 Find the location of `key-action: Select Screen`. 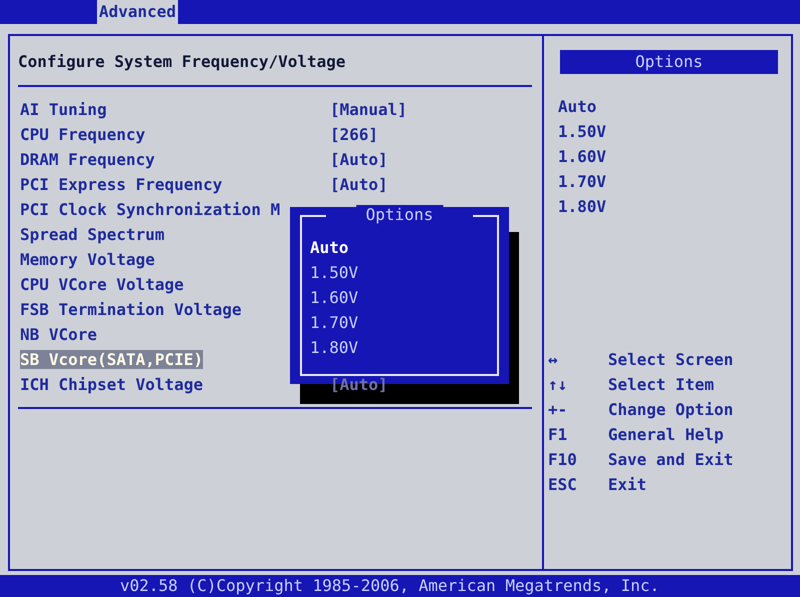

key-action: Select Screen is located at coordinates (671, 359).